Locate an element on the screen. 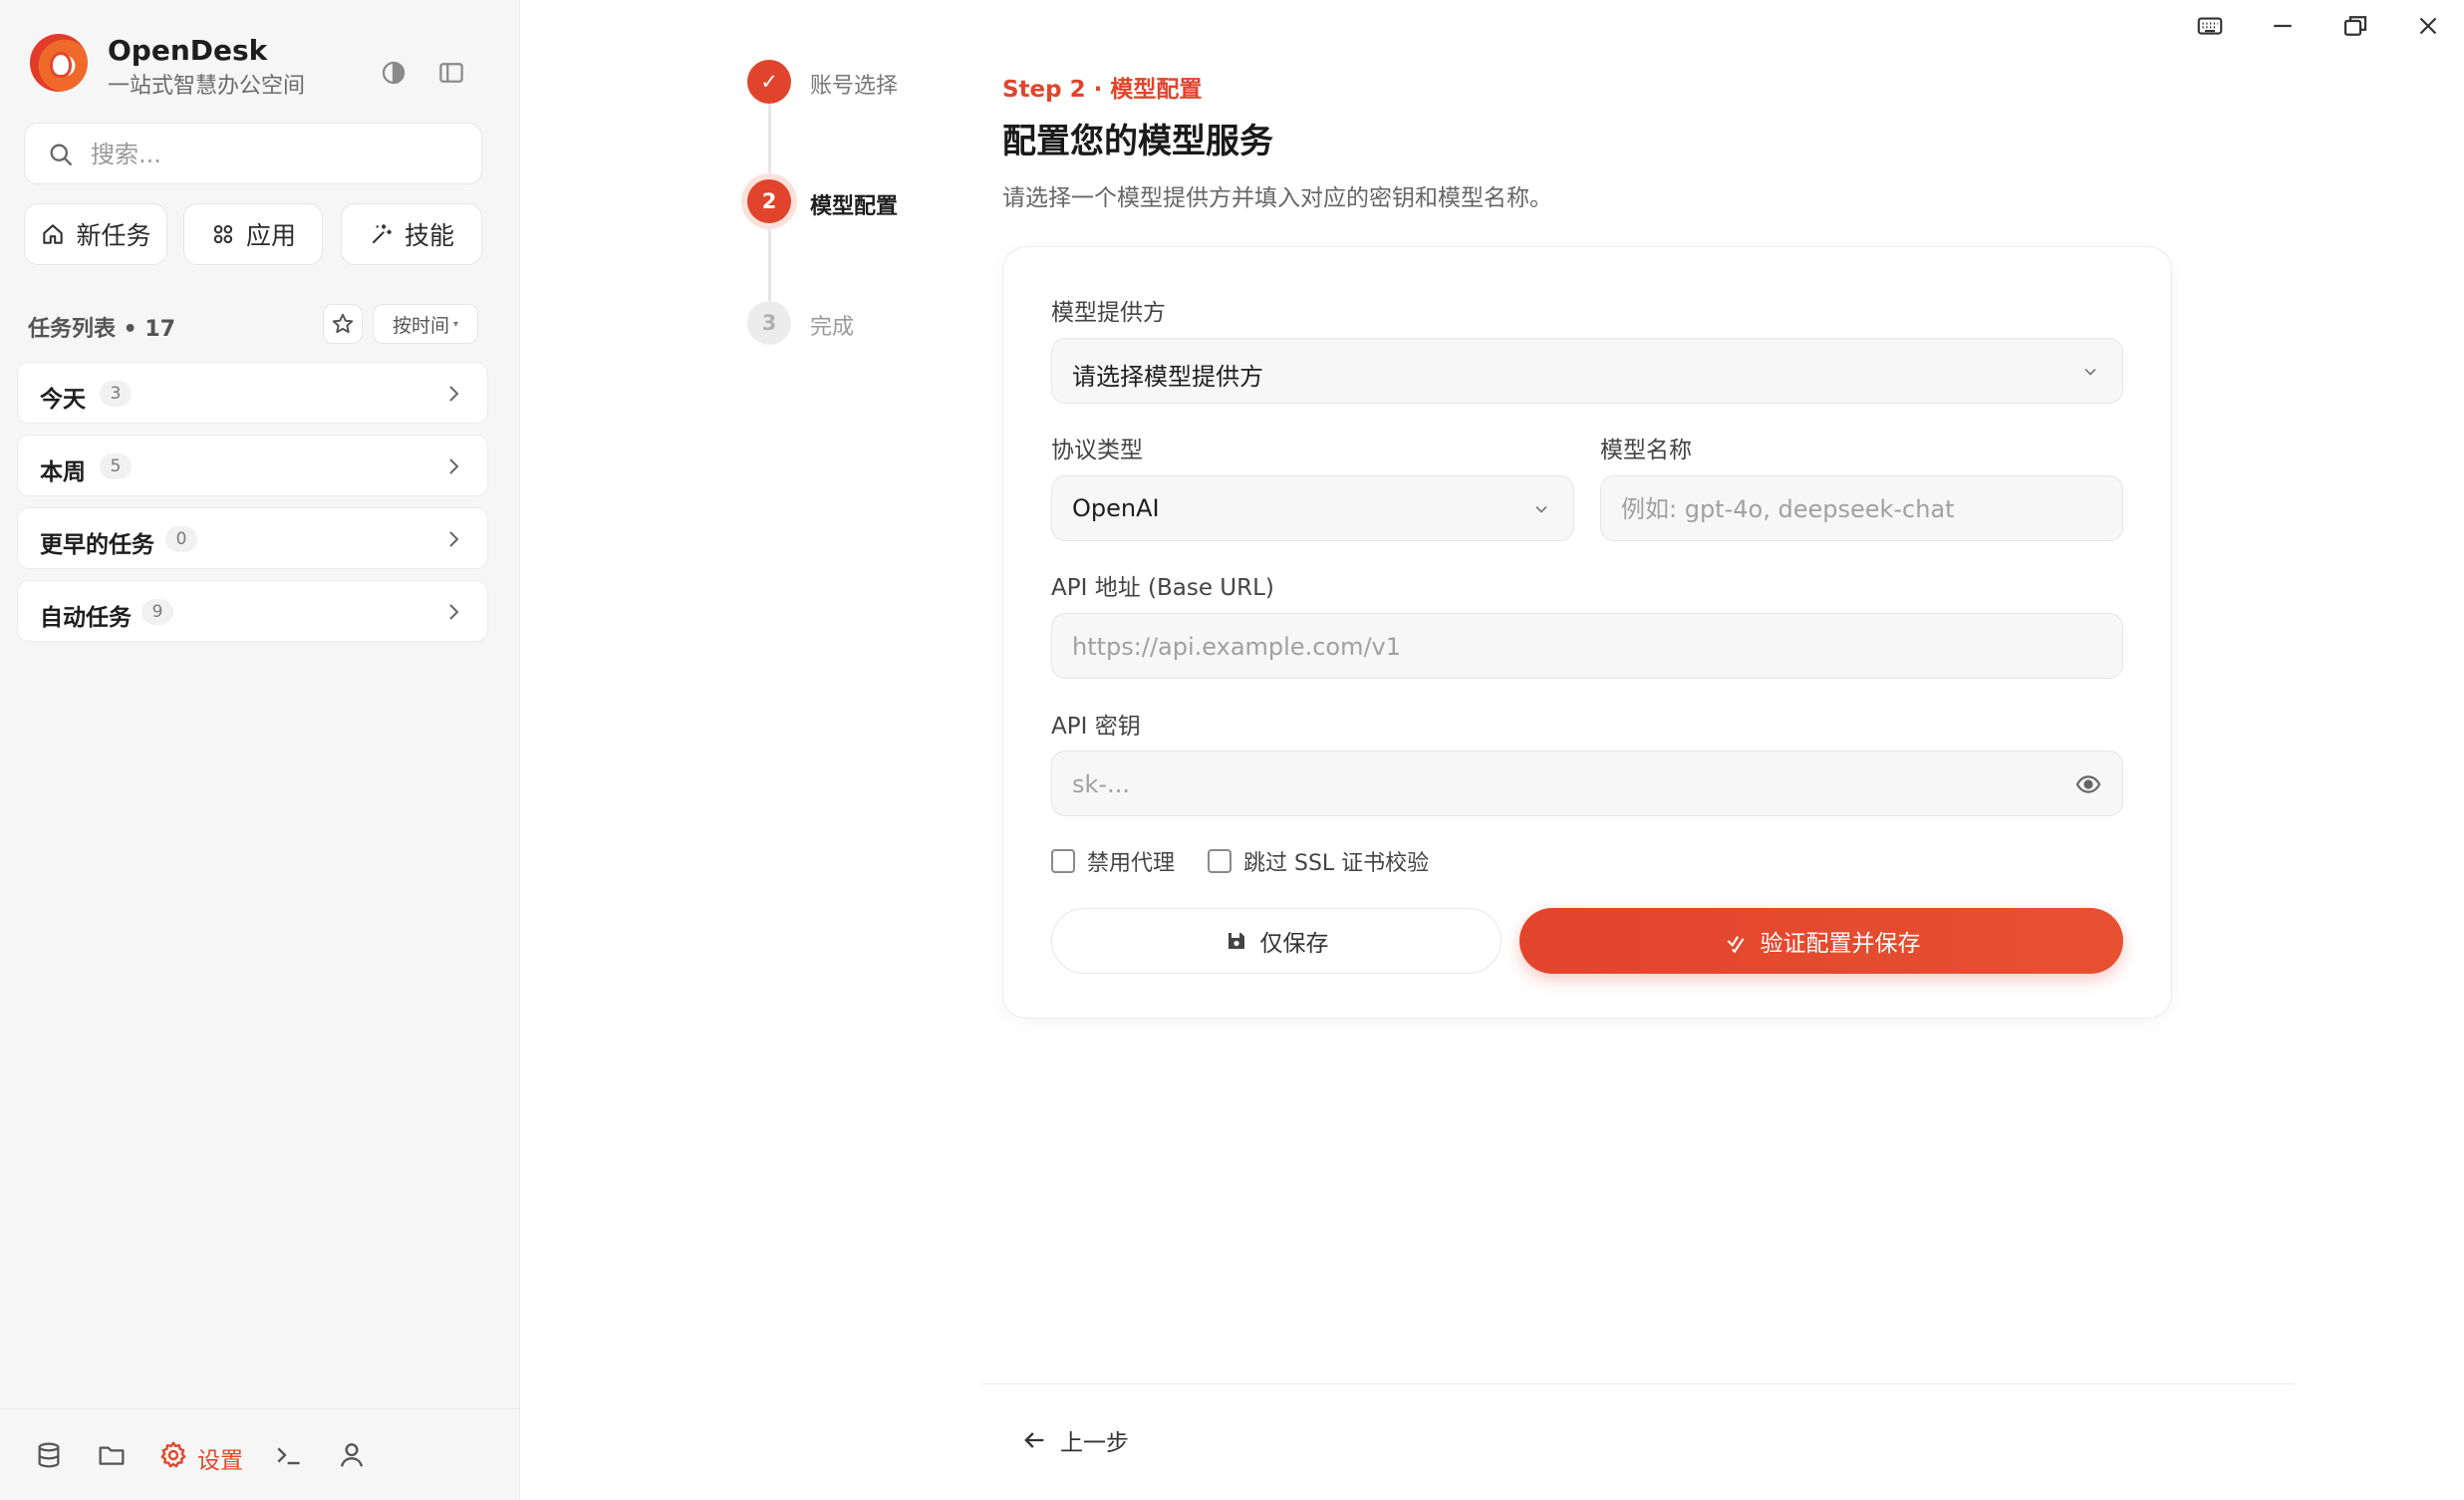 The width and height of the screenshot is (2464, 1500). search-icon is located at coordinates (61, 154).